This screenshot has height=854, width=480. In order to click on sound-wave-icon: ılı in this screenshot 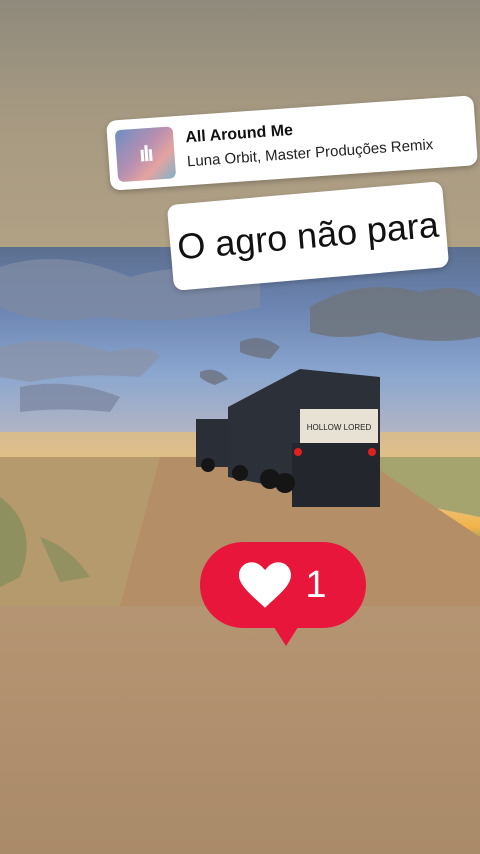, I will do `click(145, 153)`.